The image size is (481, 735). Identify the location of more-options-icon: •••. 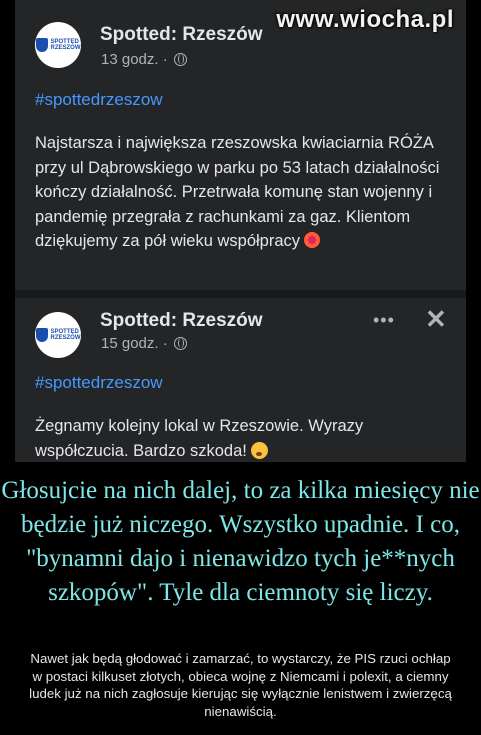
(384, 320).